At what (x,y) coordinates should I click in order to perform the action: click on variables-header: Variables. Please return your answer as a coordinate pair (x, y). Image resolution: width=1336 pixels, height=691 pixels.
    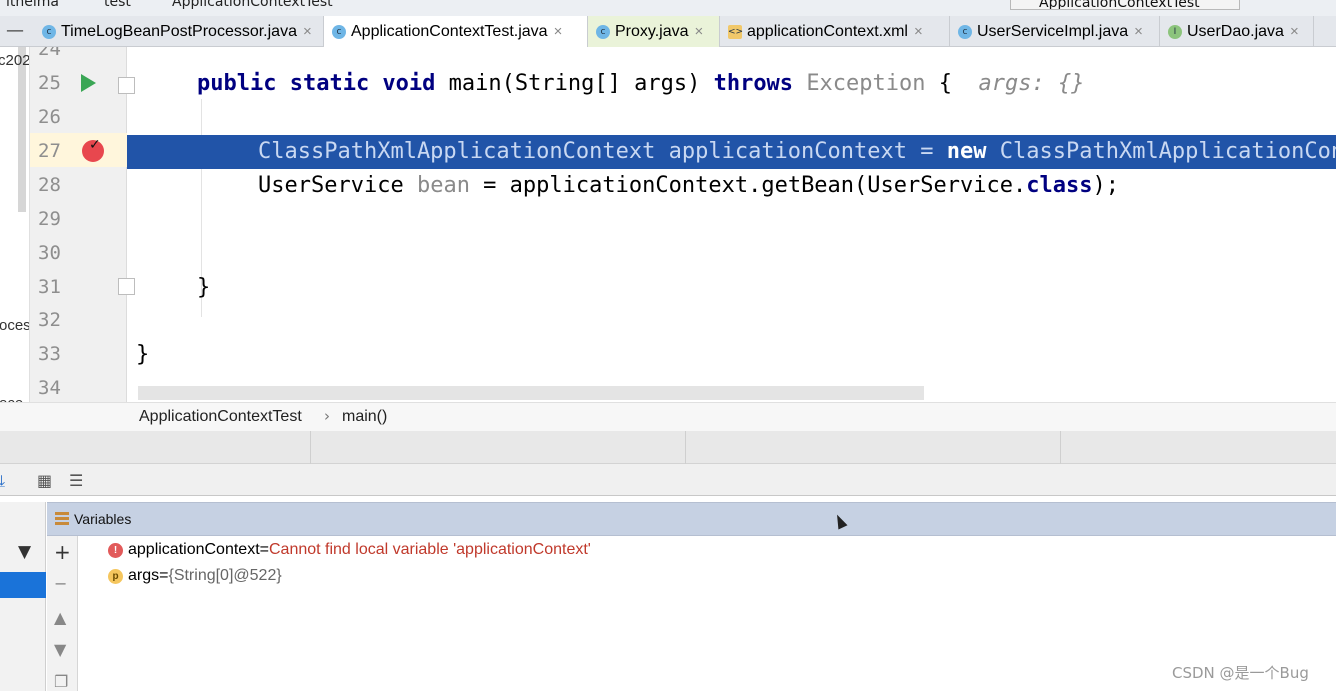
    Looking at the image, I should click on (691, 519).